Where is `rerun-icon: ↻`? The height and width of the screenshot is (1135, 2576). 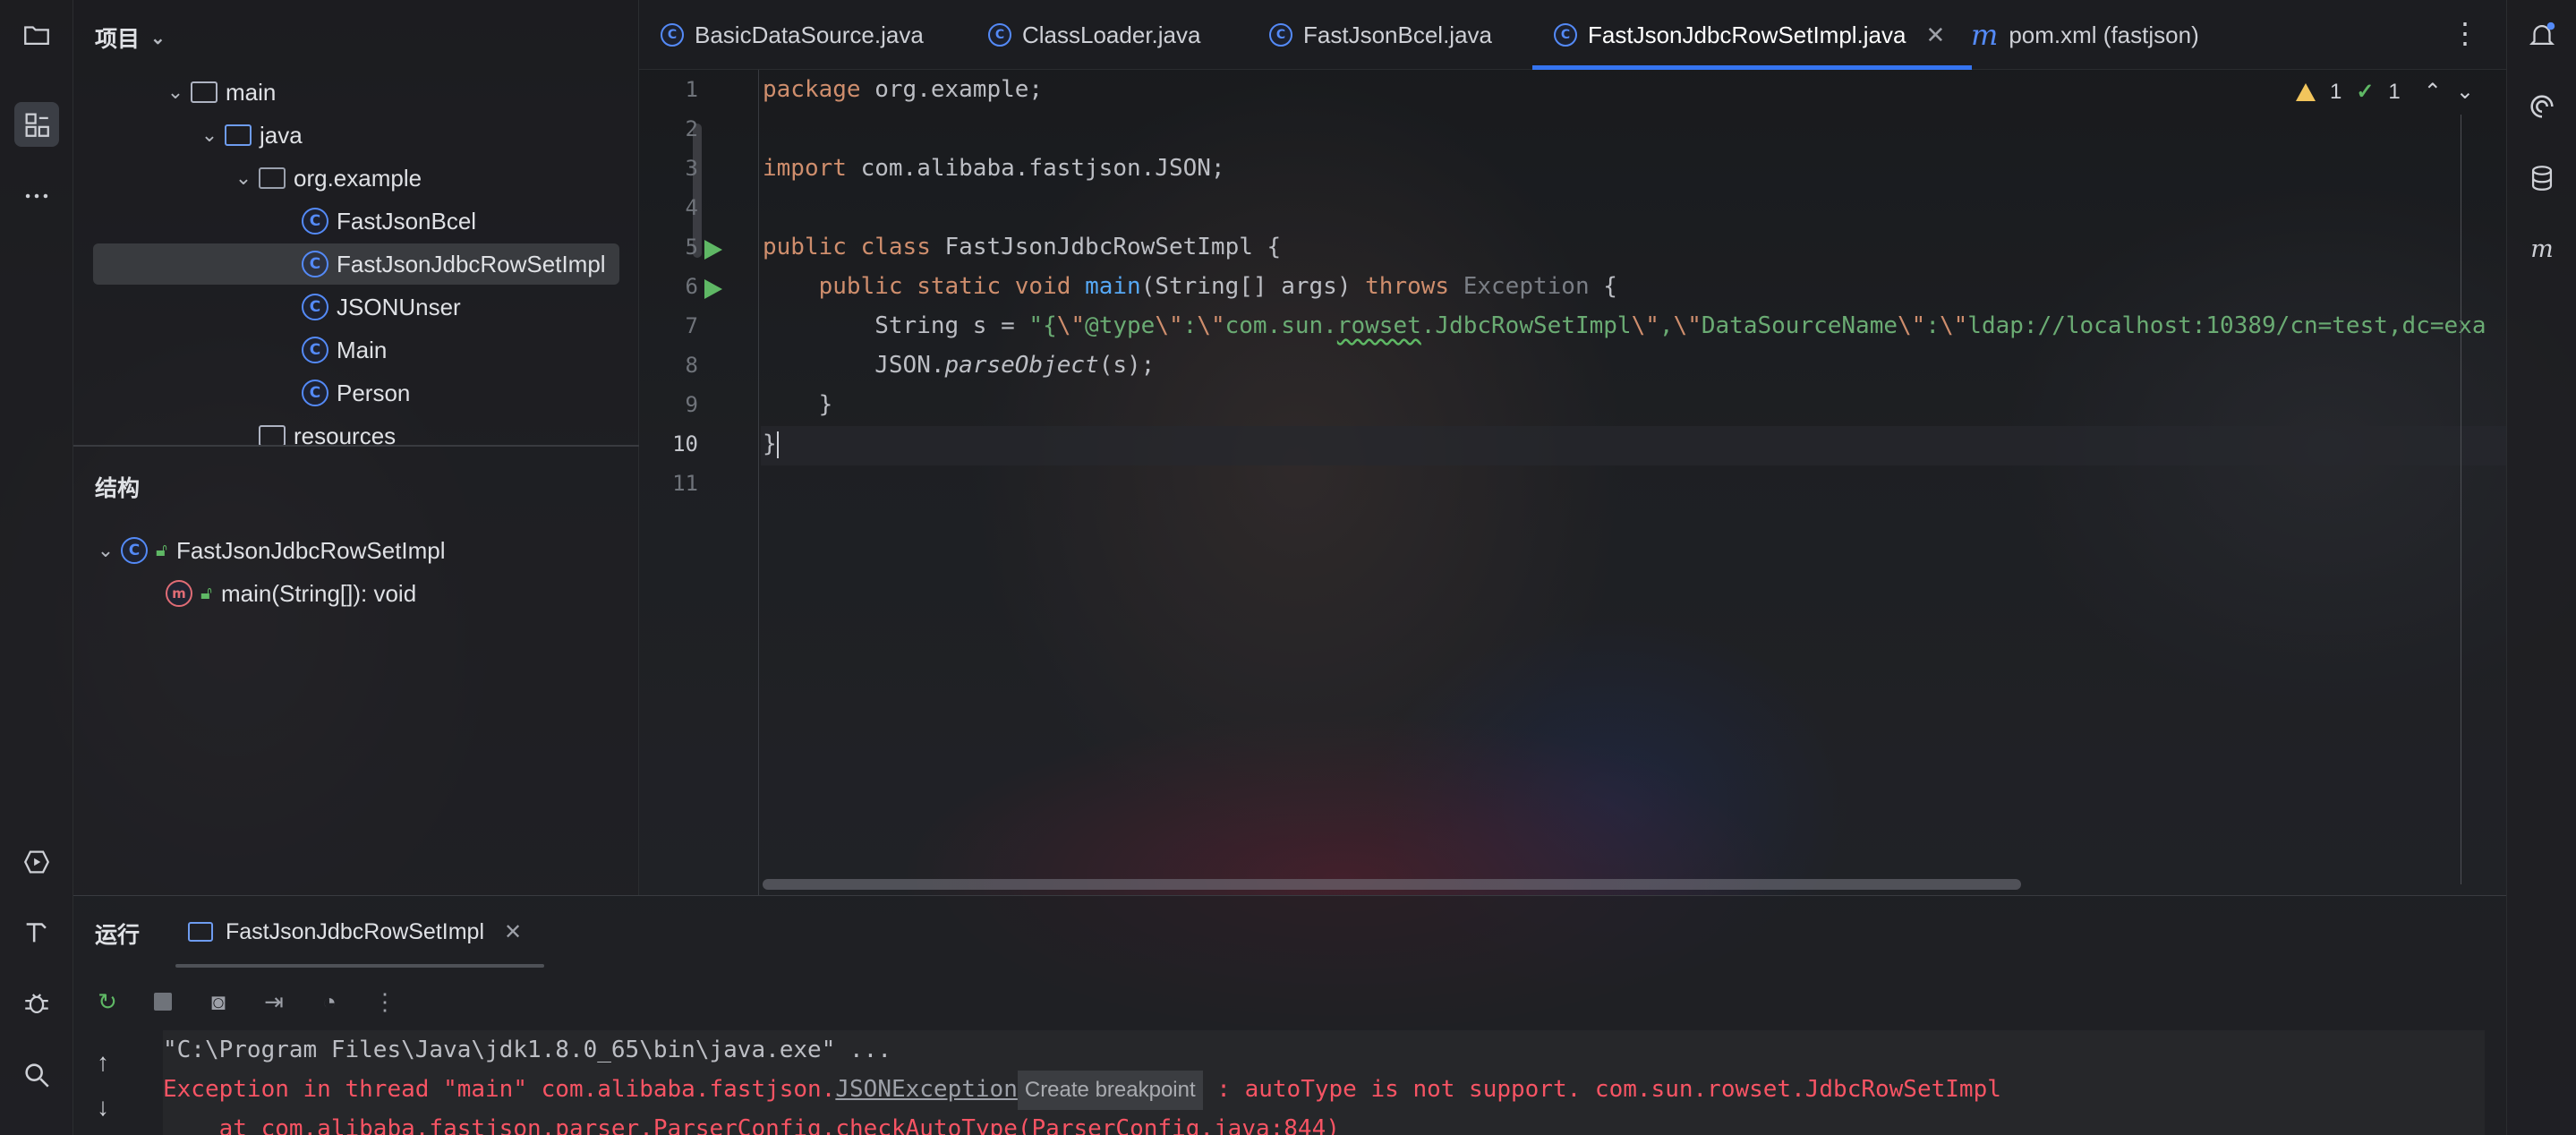 rerun-icon: ↻ is located at coordinates (107, 1002).